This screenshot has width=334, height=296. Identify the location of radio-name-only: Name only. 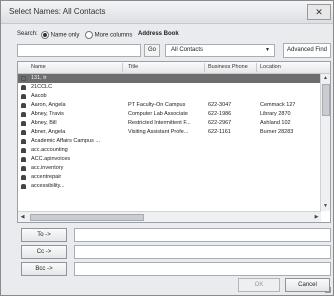
(60, 35).